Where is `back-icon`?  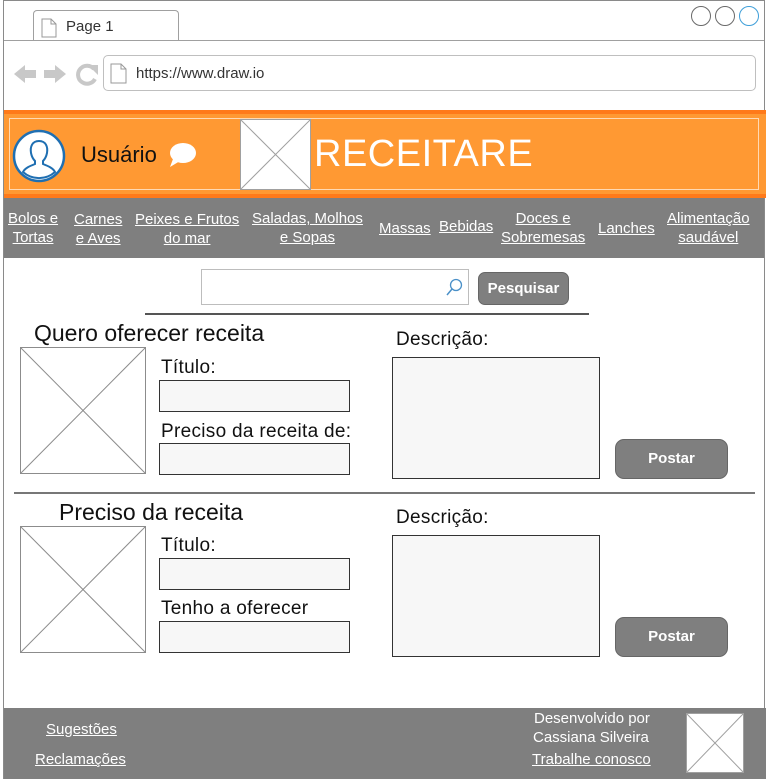
back-icon is located at coordinates (25, 74).